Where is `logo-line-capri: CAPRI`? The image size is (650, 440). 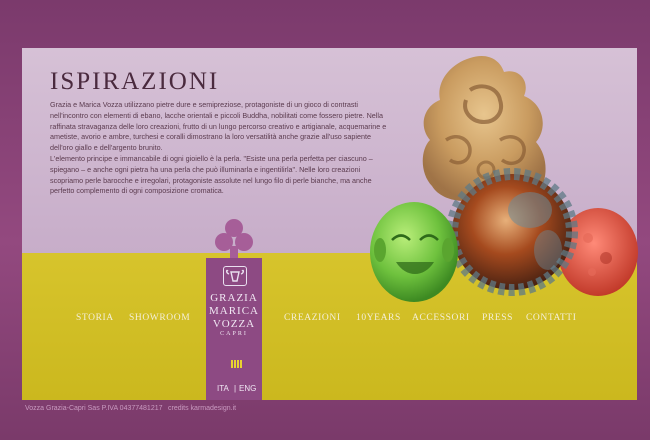
logo-line-capri: CAPRI is located at coordinates (234, 334).